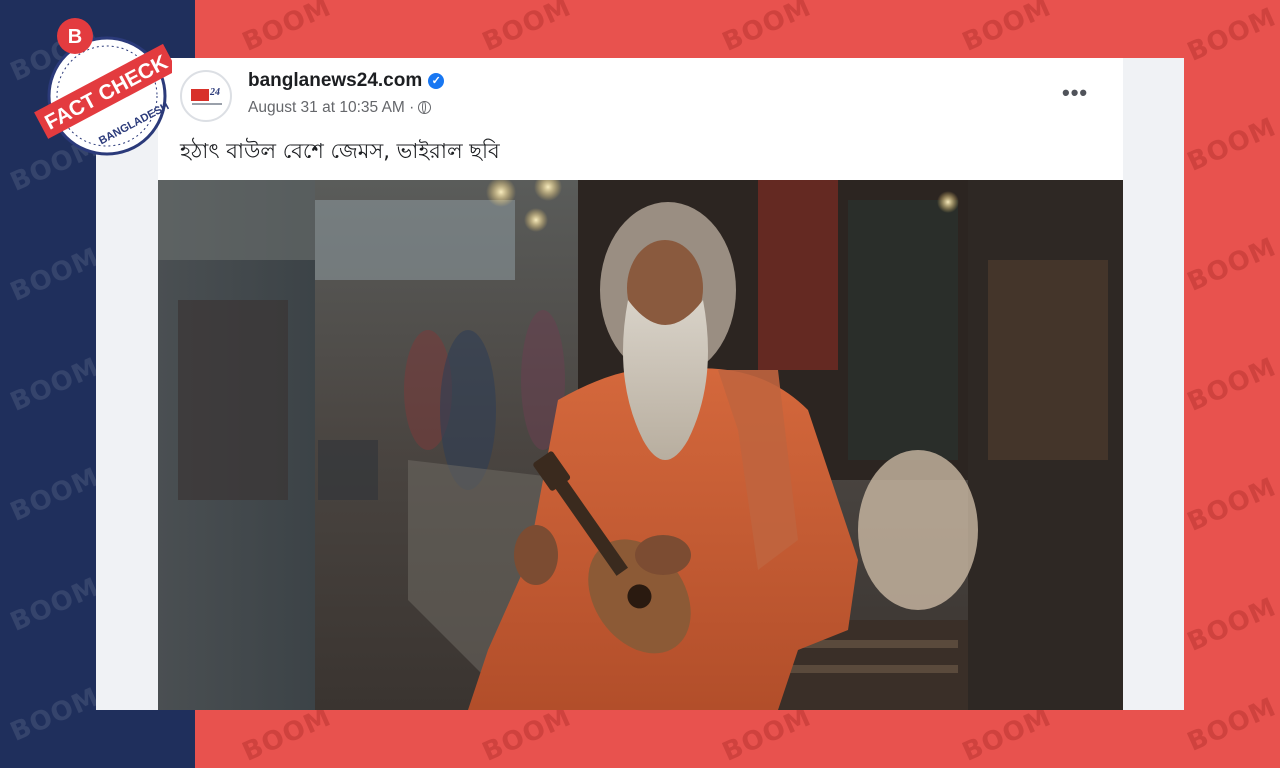 The height and width of the screenshot is (768, 1280). Describe the element at coordinates (215, 92) in the screenshot. I see `logo-number: 24` at that location.